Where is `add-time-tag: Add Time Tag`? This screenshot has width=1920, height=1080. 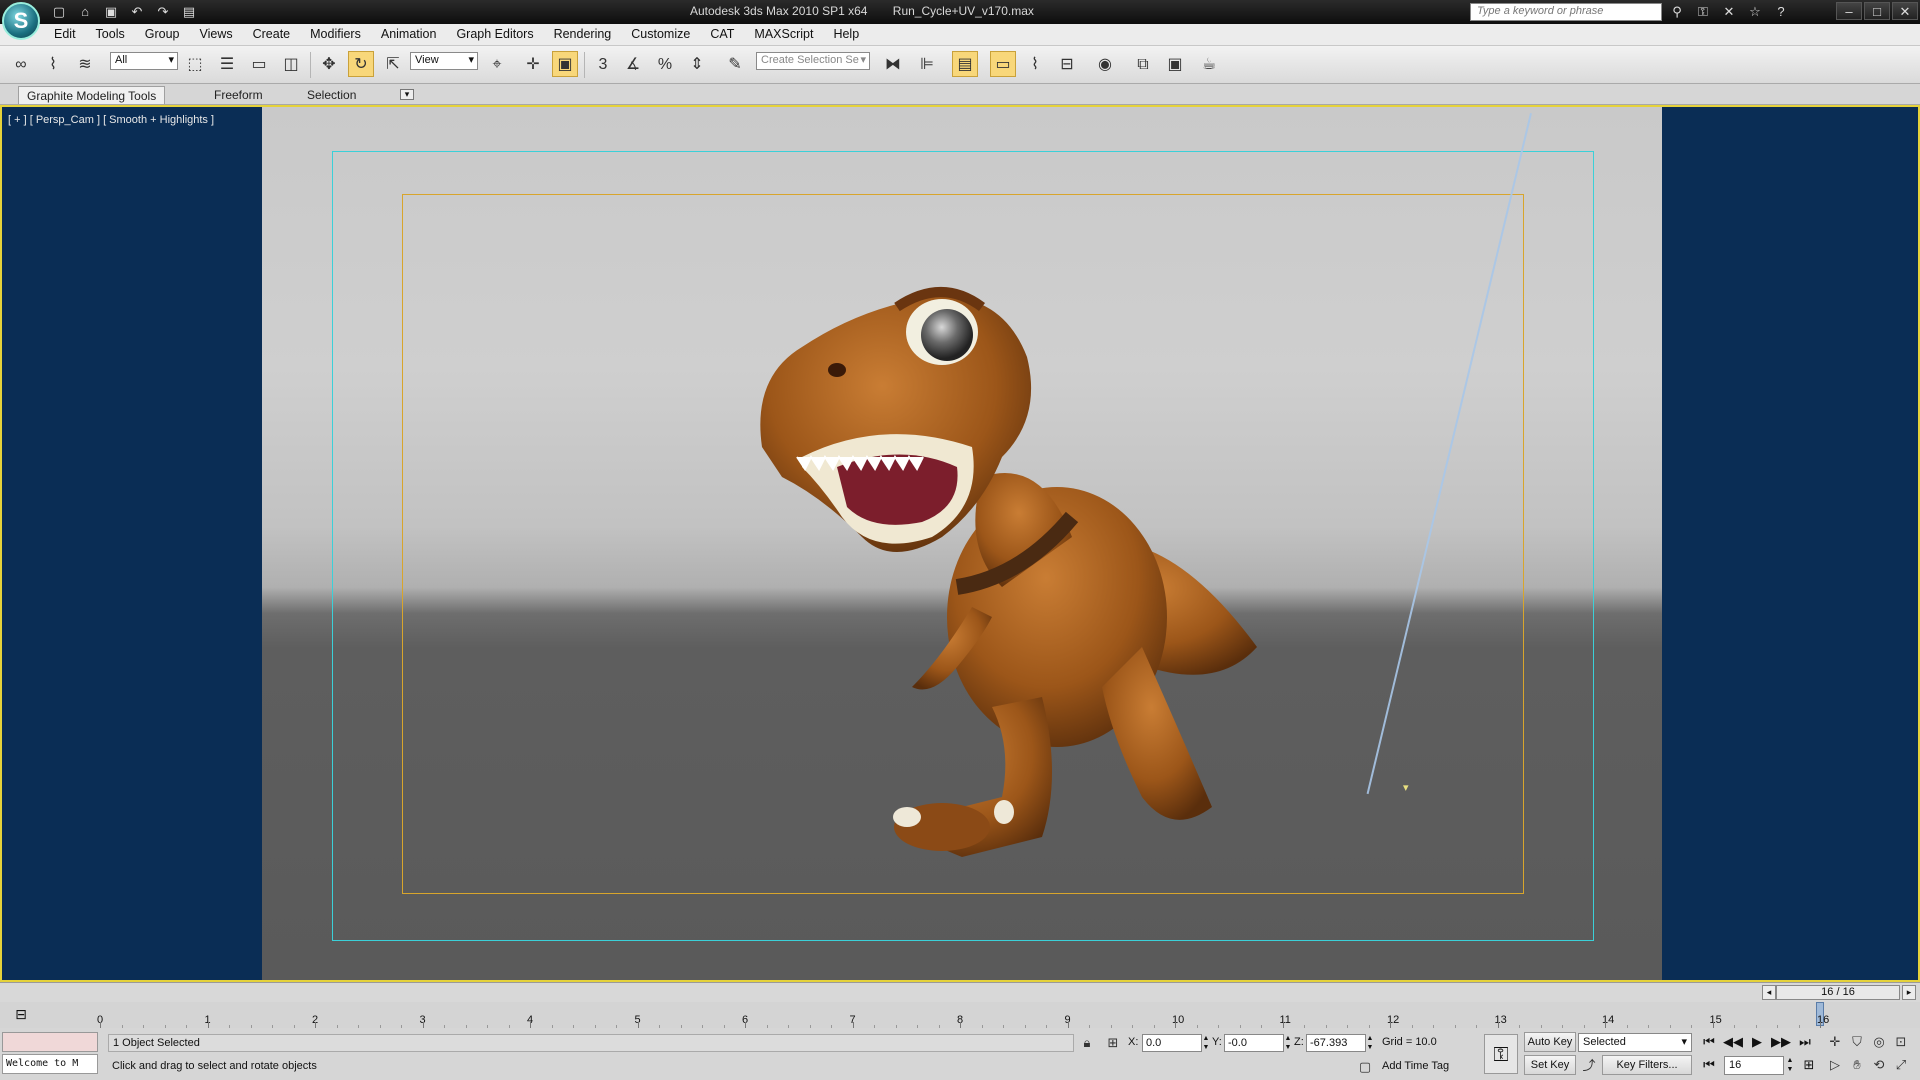 add-time-tag: Add Time Tag is located at coordinates (1415, 1066).